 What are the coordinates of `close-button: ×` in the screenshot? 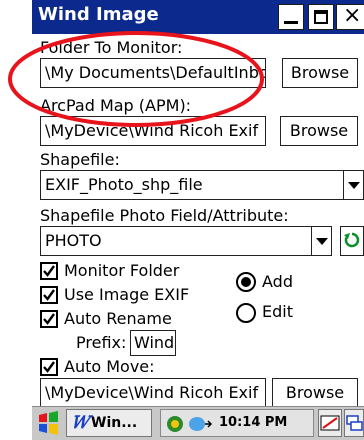 It's located at (350, 16).